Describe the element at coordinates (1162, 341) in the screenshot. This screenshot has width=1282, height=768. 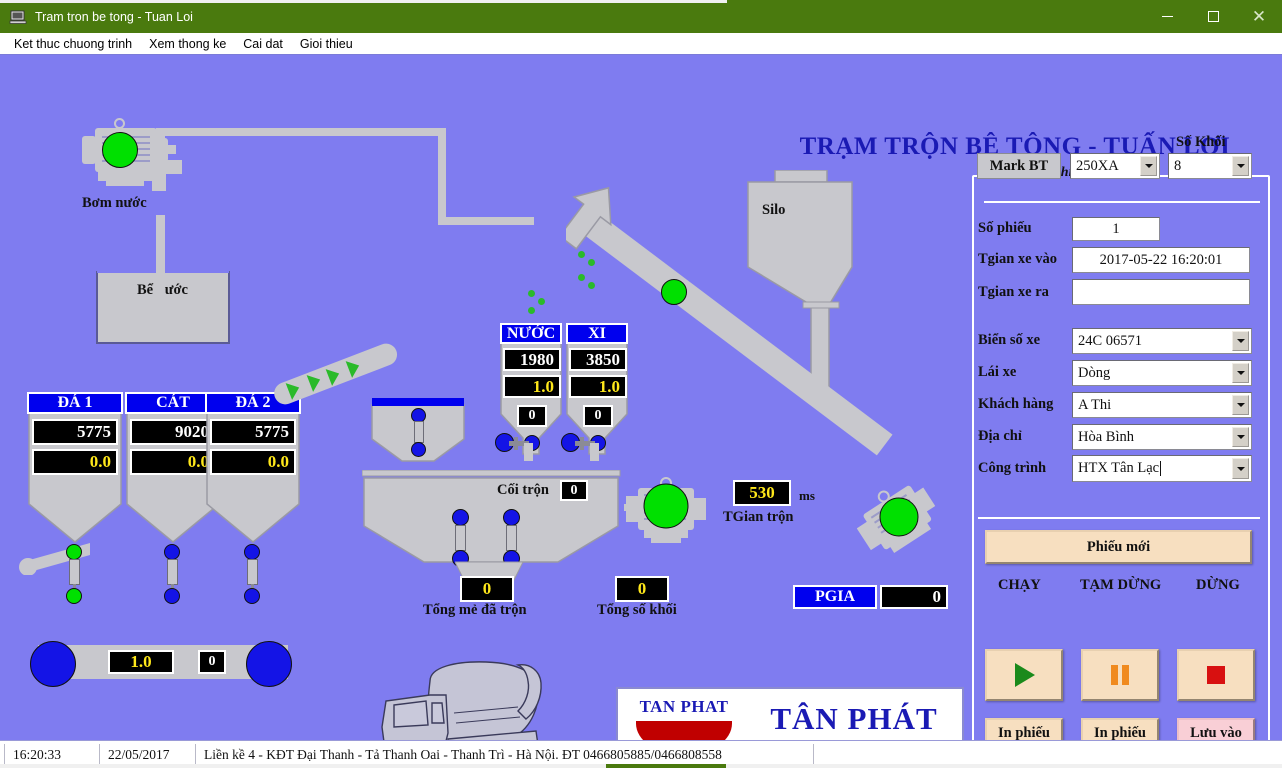
I see `vehicle-plate-combo: 24C 06571` at that location.